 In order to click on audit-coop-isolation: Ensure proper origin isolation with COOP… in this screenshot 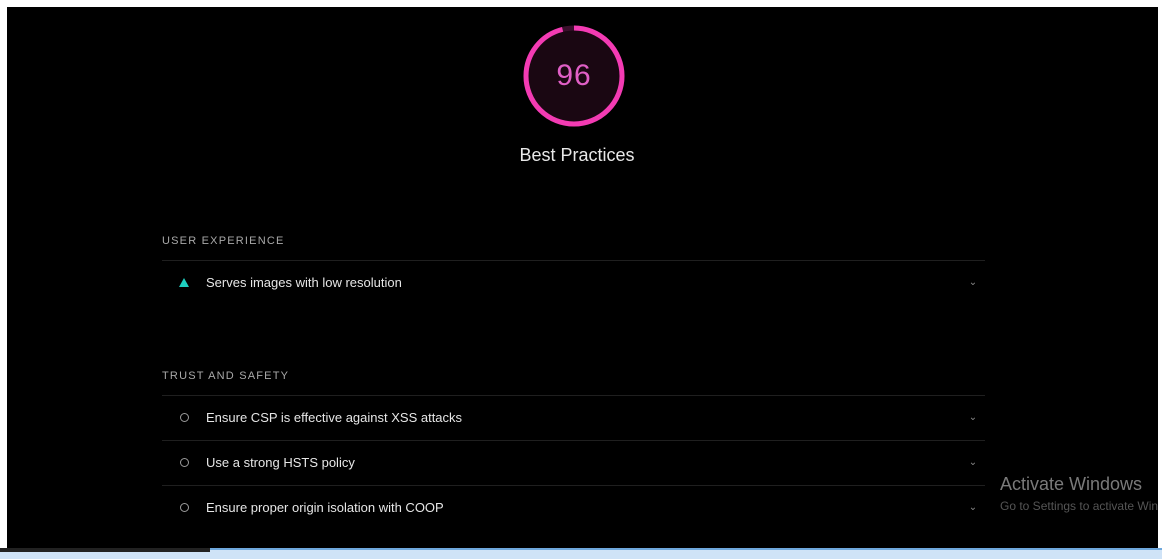, I will do `click(573, 507)`.